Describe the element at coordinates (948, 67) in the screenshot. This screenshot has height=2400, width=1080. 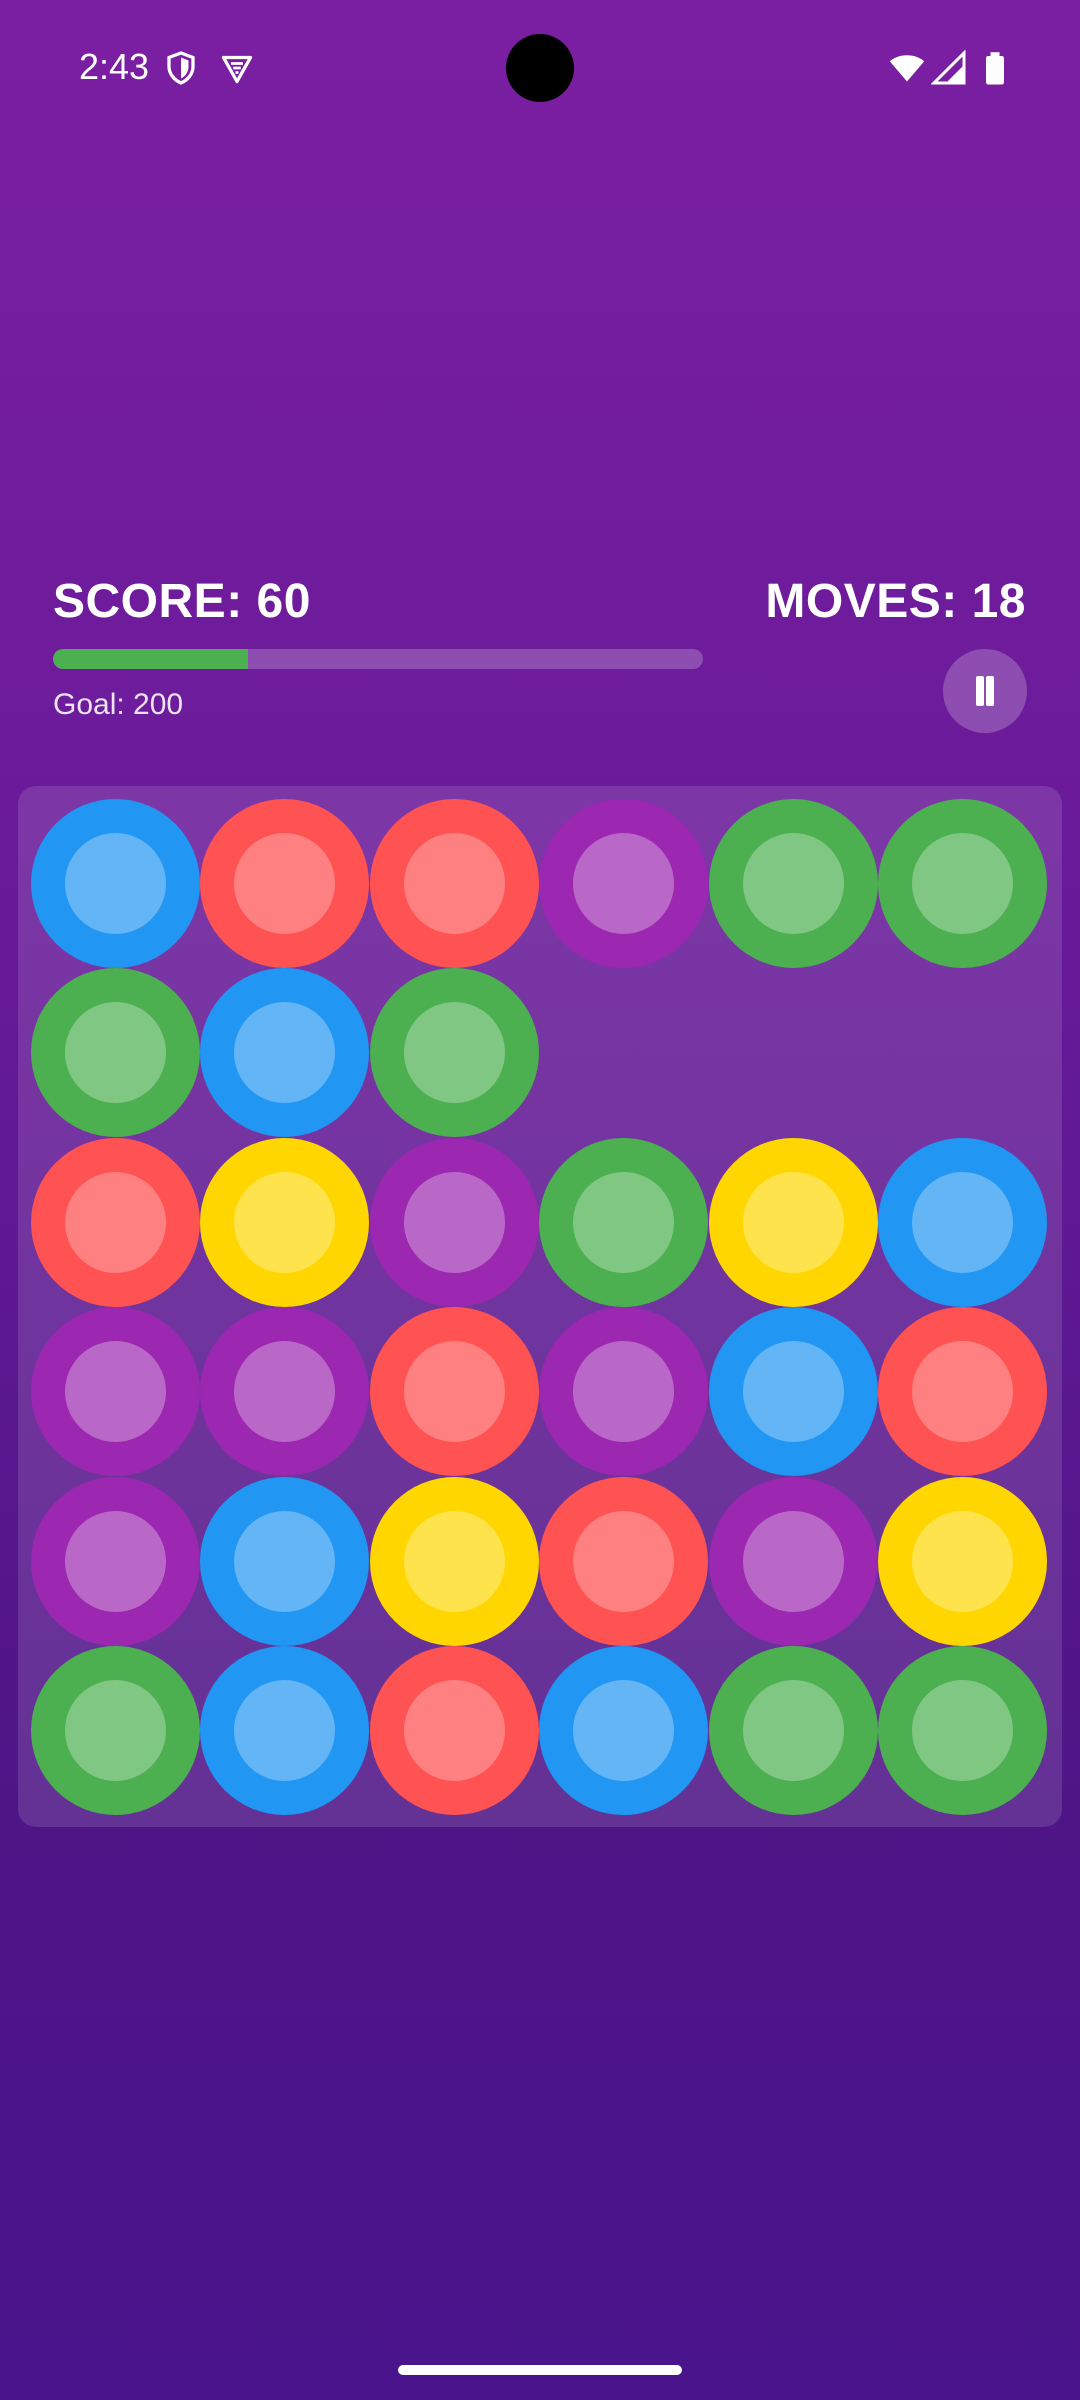
I see `cellular-signal-icon` at that location.